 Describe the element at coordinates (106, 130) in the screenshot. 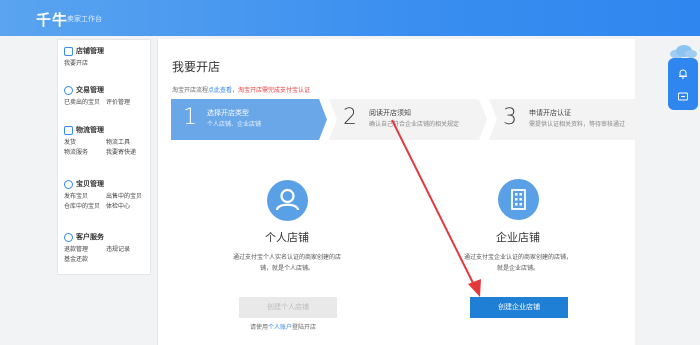

I see `sidebar-group-title: 物流管理` at that location.